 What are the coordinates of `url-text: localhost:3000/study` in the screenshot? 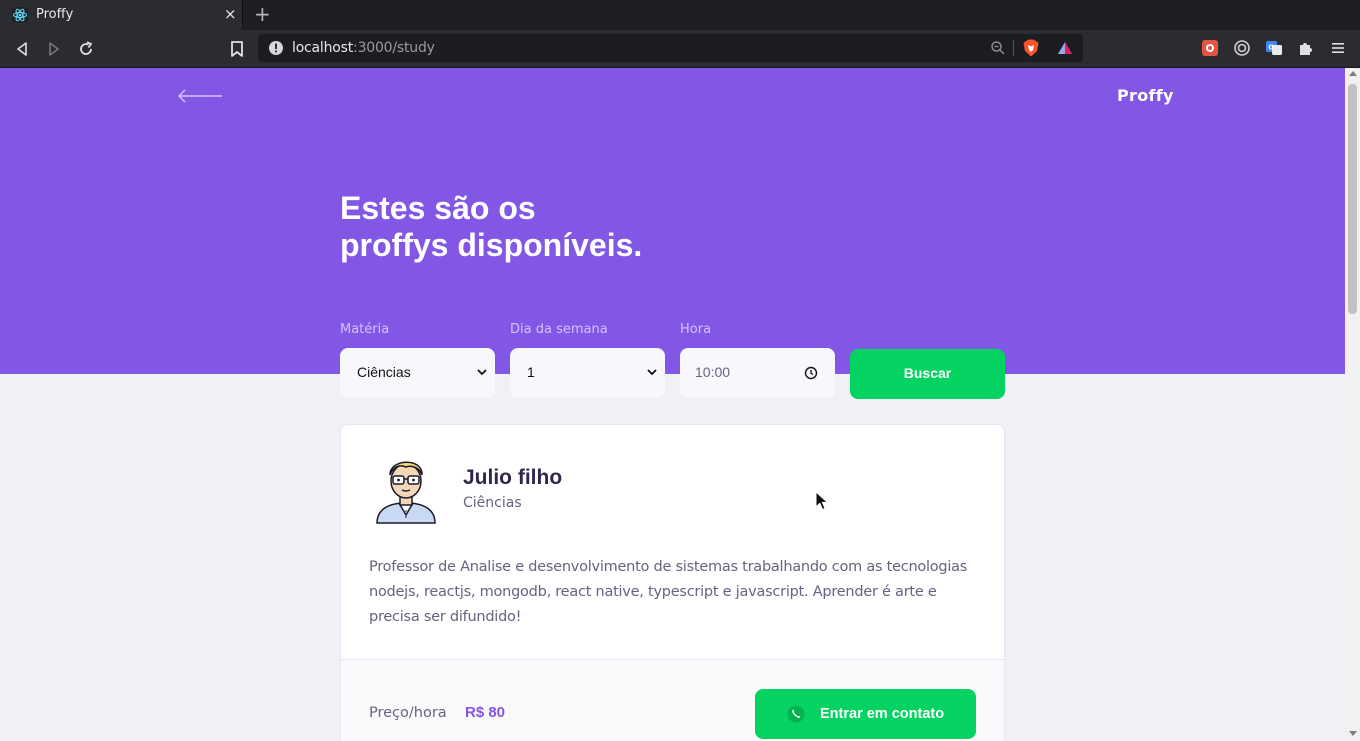 It's located at (363, 48).